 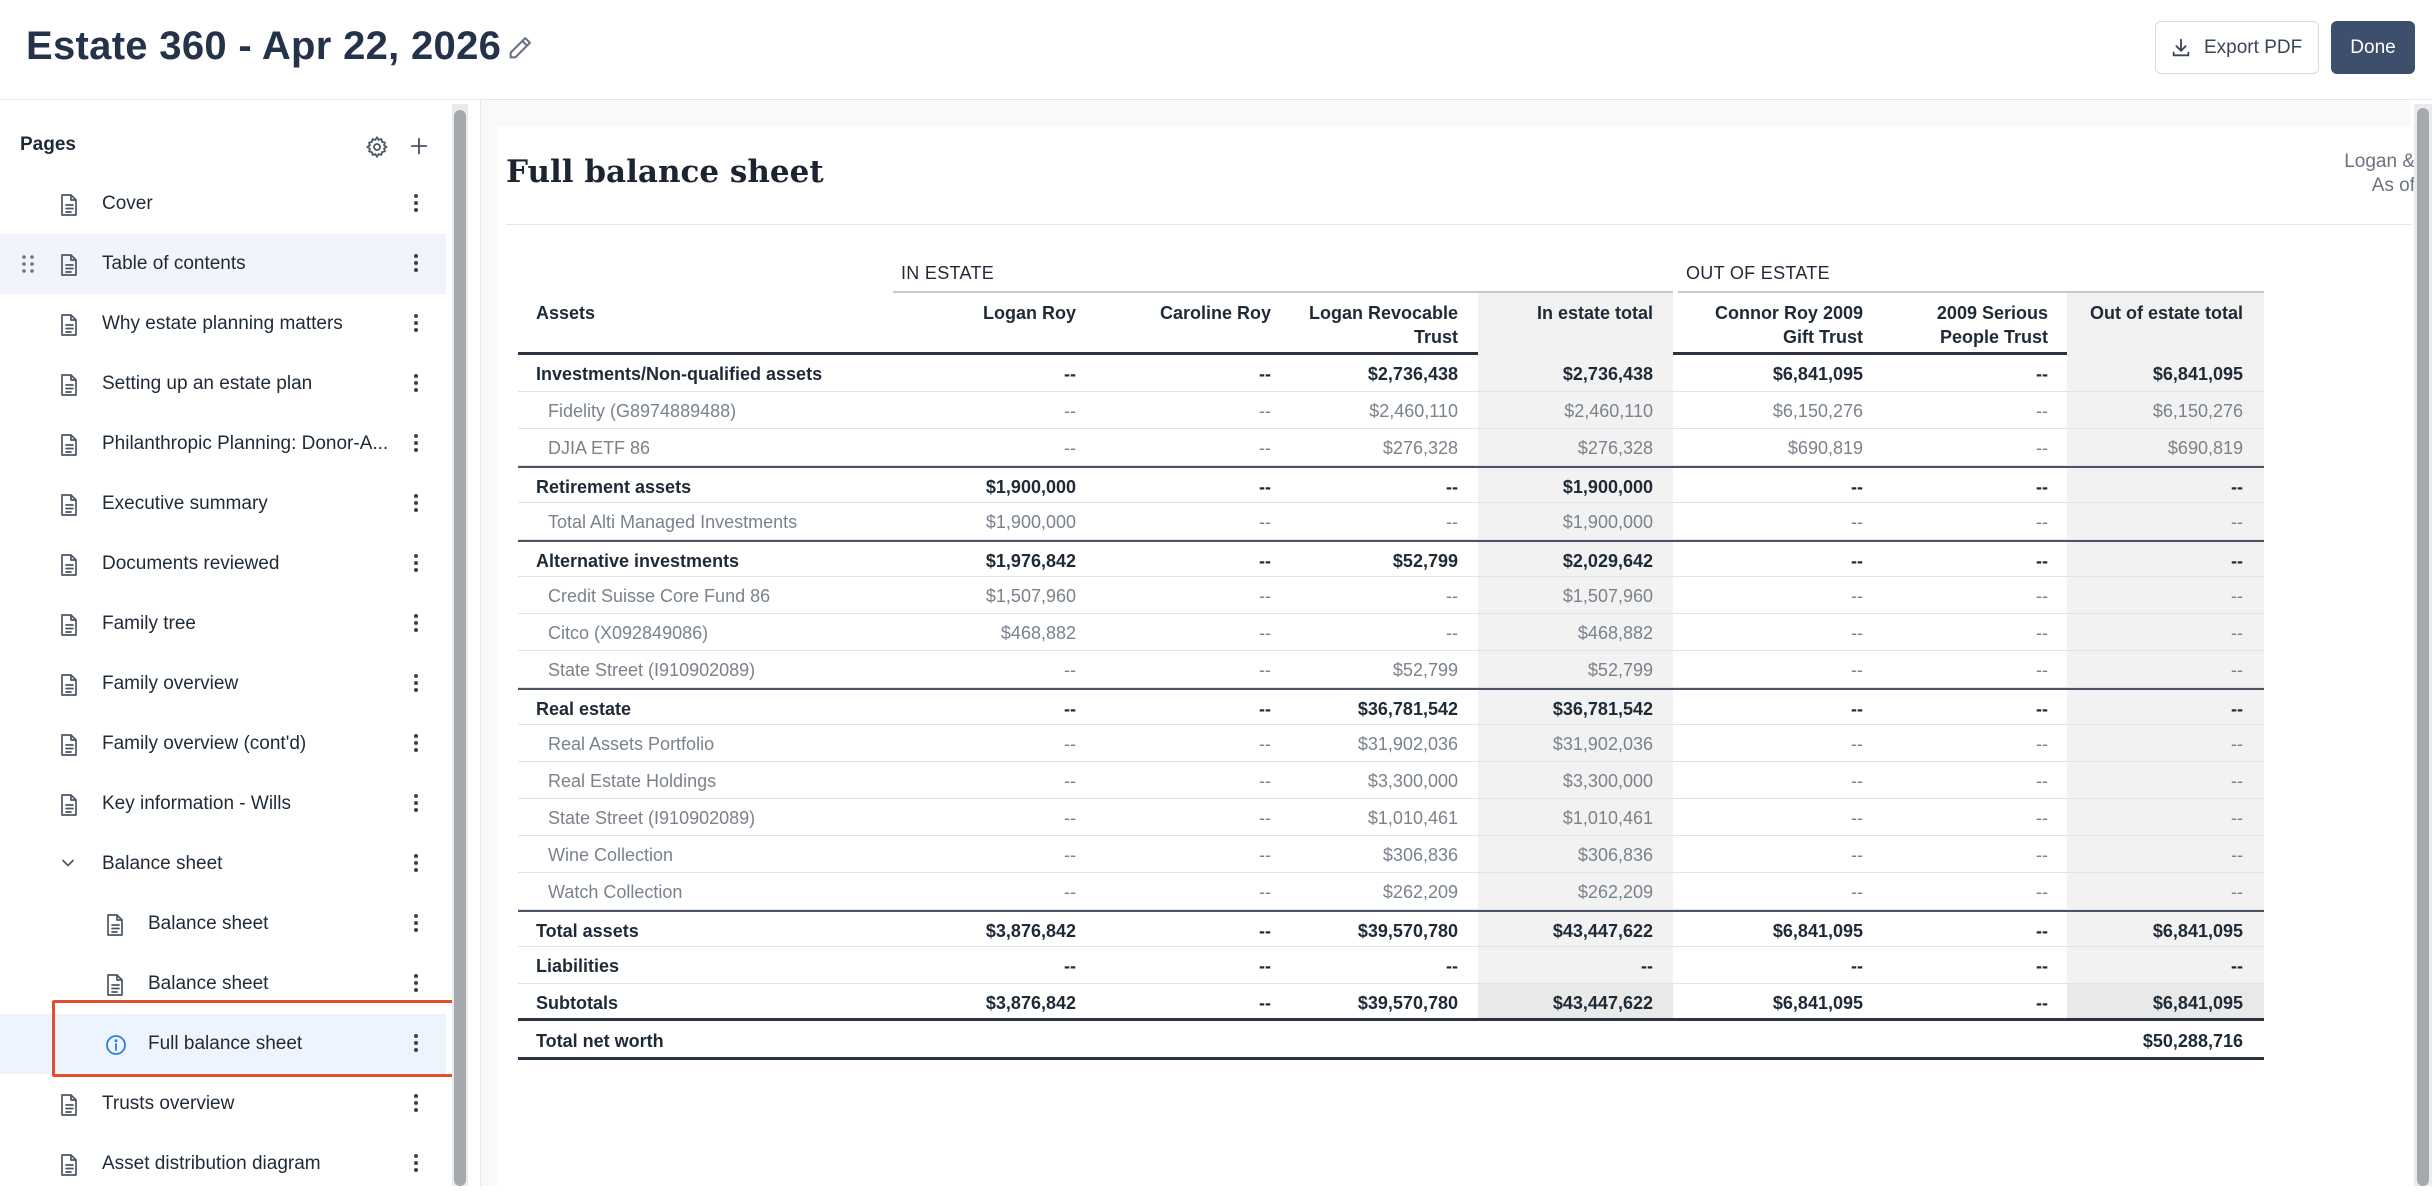 What do you see at coordinates (223, 504) in the screenshot?
I see `sidebar-item: Executive summary` at bounding box center [223, 504].